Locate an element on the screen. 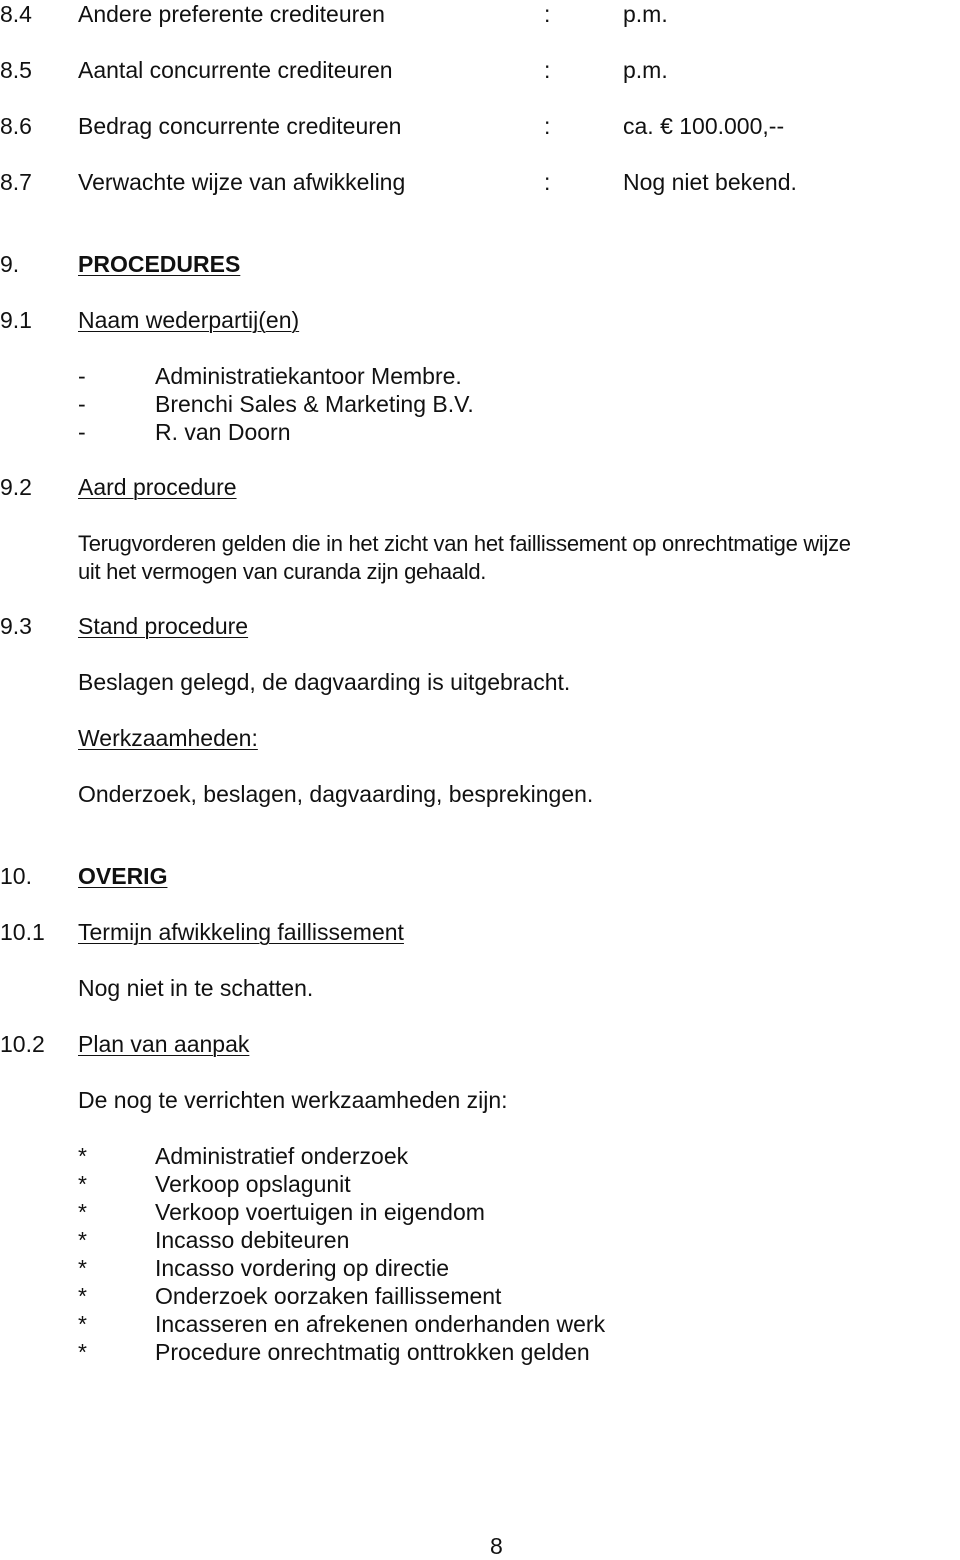 This screenshot has height=1560, width=960. subsection-number: 9.2 is located at coordinates (16, 487).